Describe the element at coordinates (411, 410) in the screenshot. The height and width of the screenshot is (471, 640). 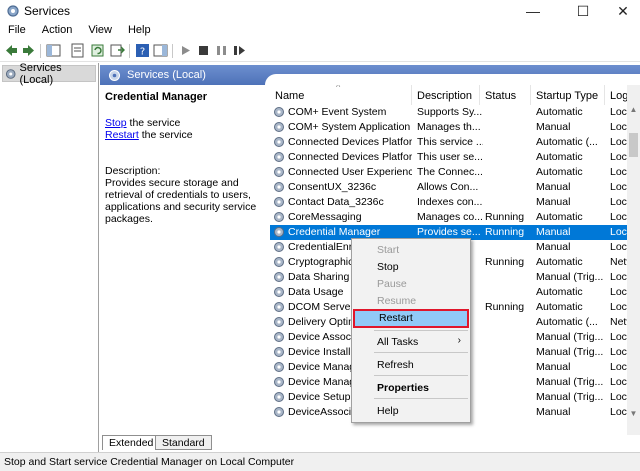
I see `context-help: Help` at that location.